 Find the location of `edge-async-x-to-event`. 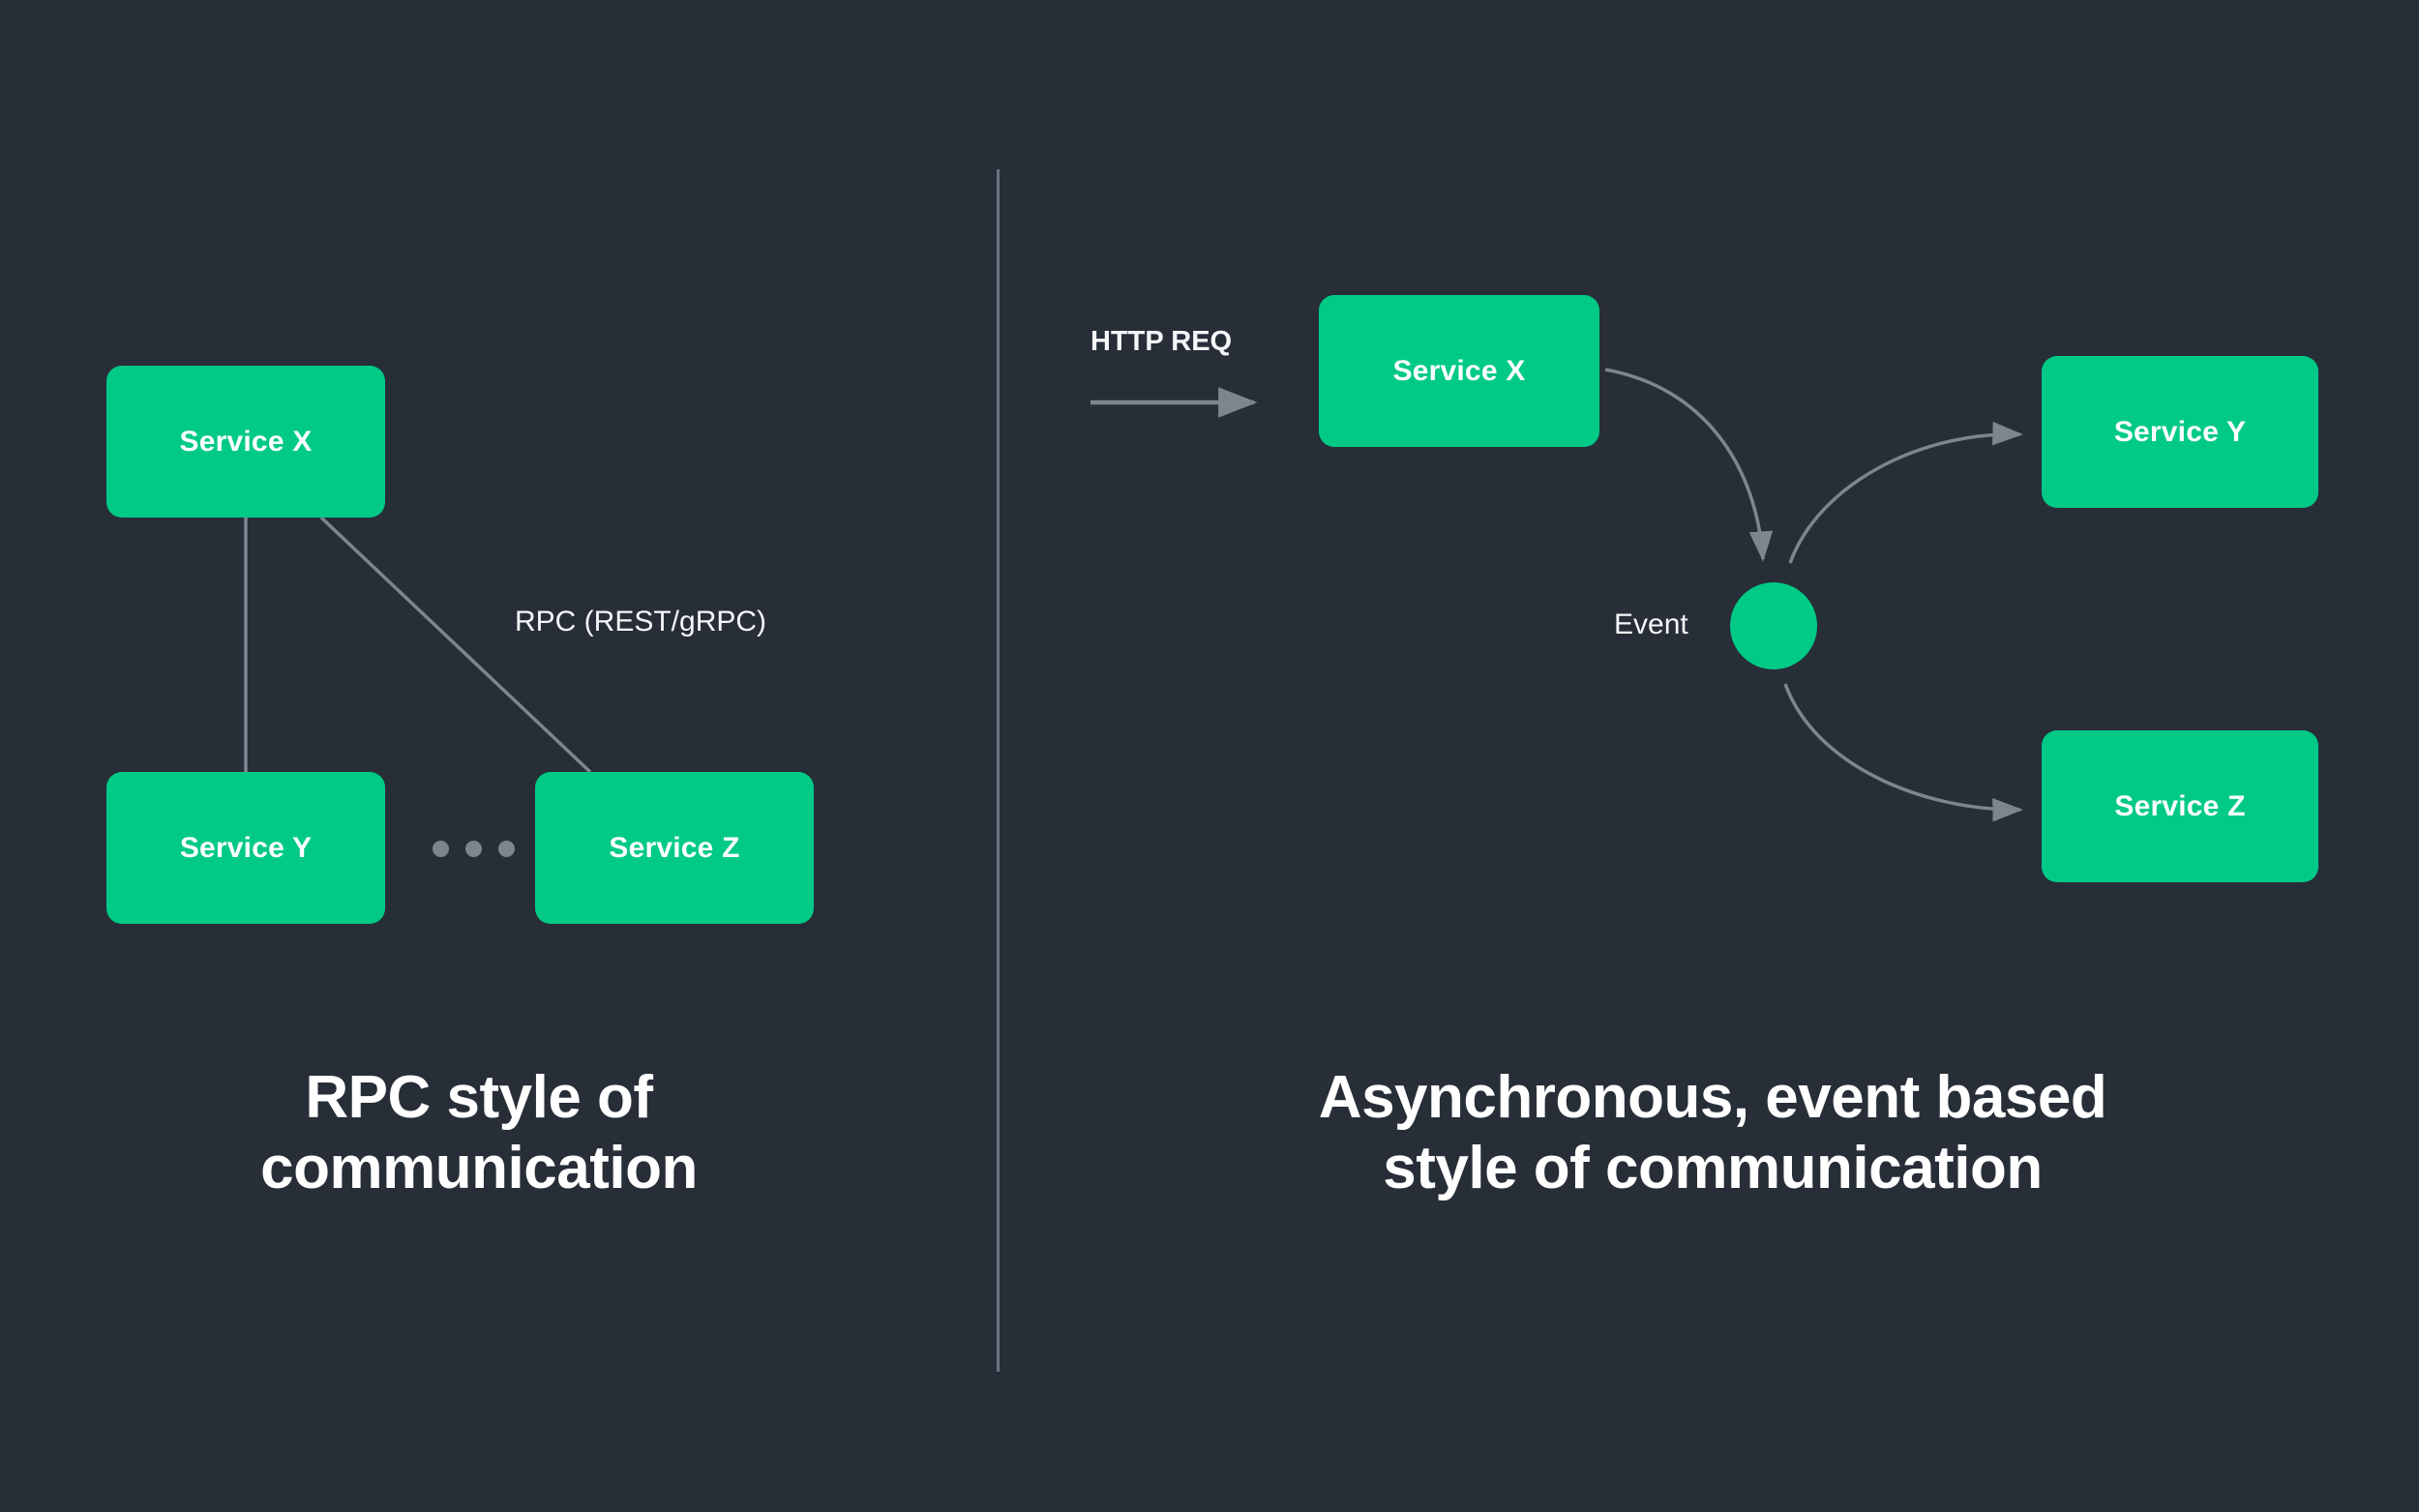

edge-async-x-to-event is located at coordinates (1689, 465).